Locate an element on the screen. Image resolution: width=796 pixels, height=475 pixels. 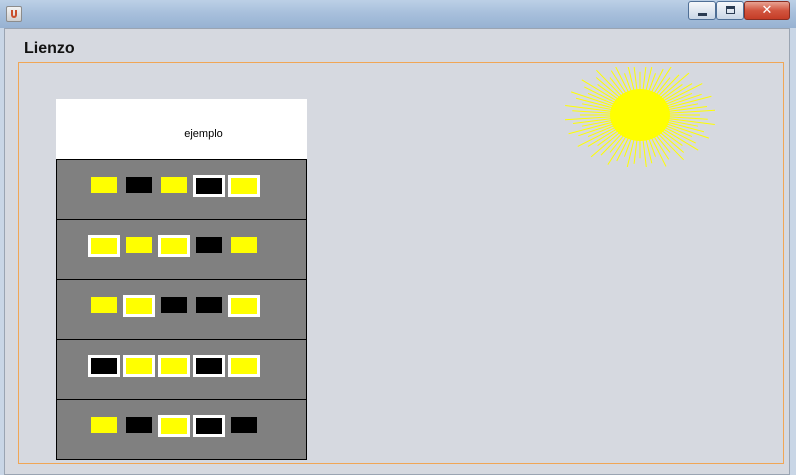
close-button: ✕ is located at coordinates (767, 10).